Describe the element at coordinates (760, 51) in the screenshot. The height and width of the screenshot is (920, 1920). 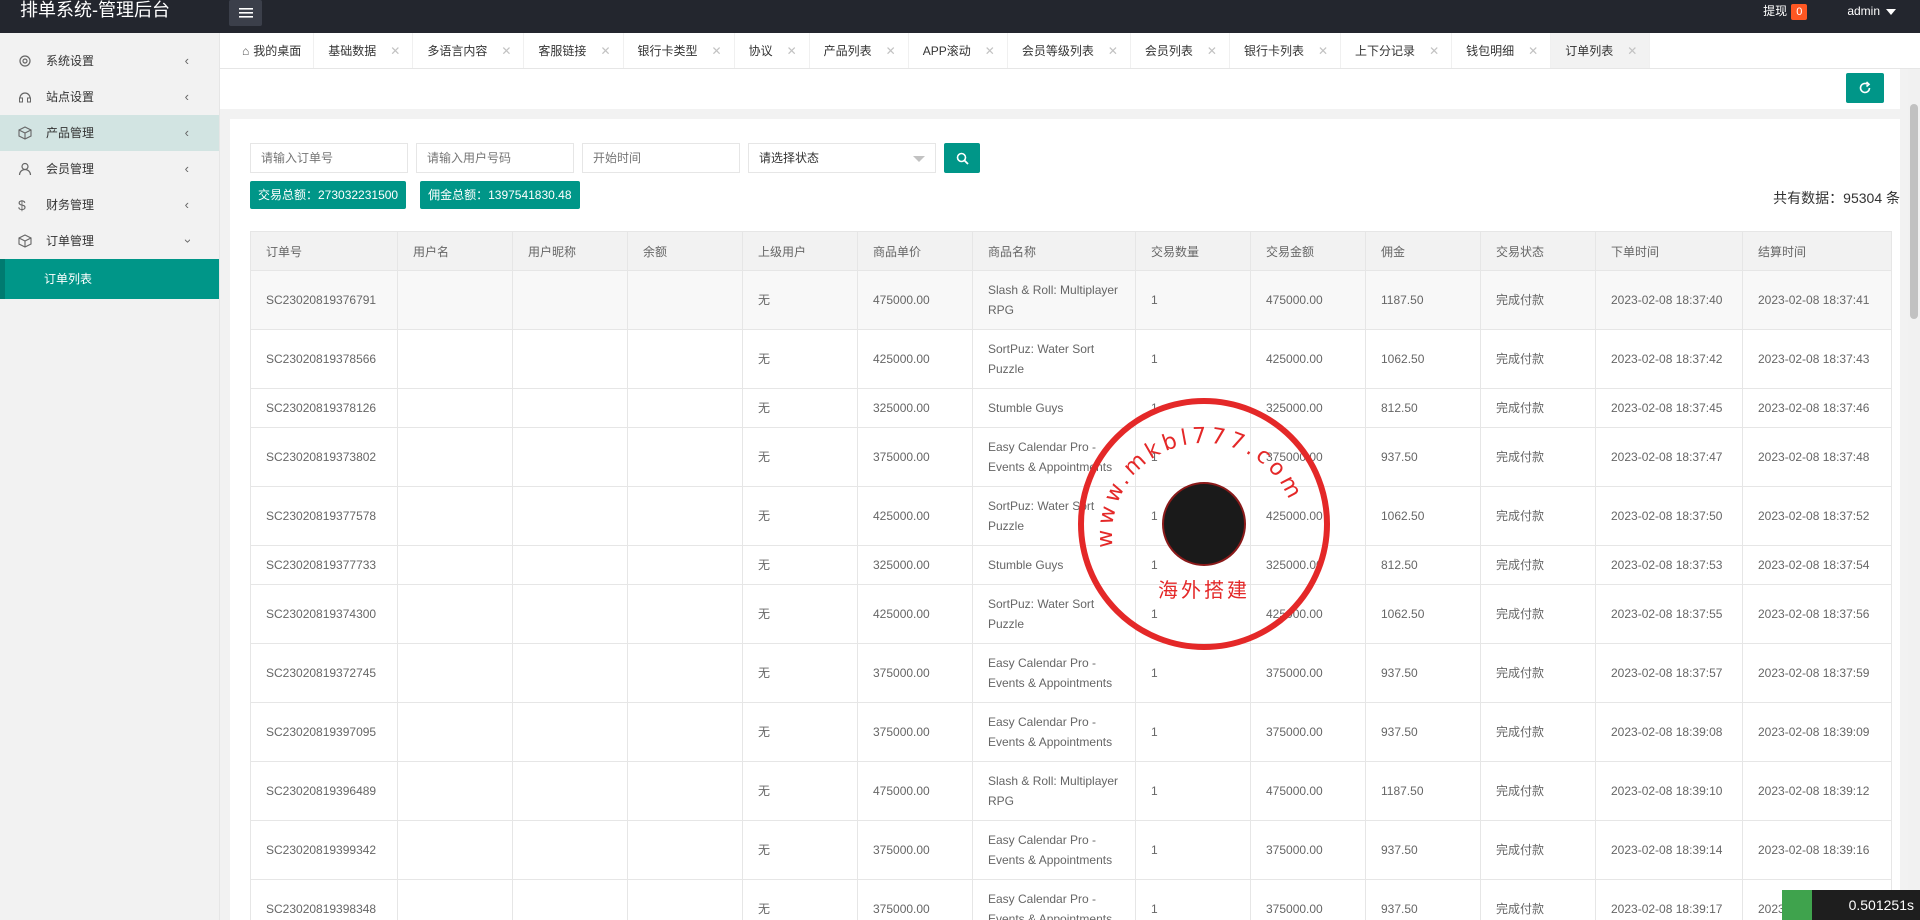
I see `tab-label: 协议` at that location.